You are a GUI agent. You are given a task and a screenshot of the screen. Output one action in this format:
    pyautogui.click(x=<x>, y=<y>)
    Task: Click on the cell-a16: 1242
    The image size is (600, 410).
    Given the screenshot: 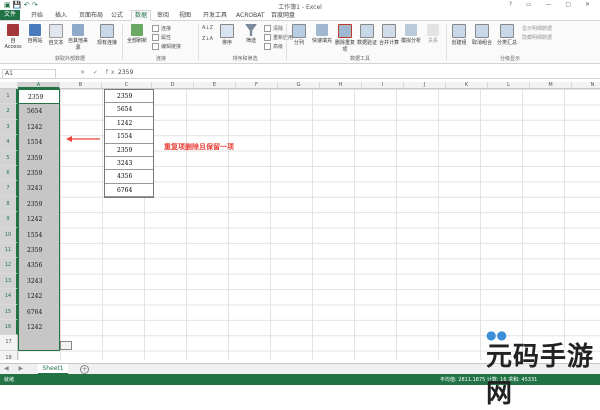 What is the action you would take?
    pyautogui.click(x=39, y=327)
    